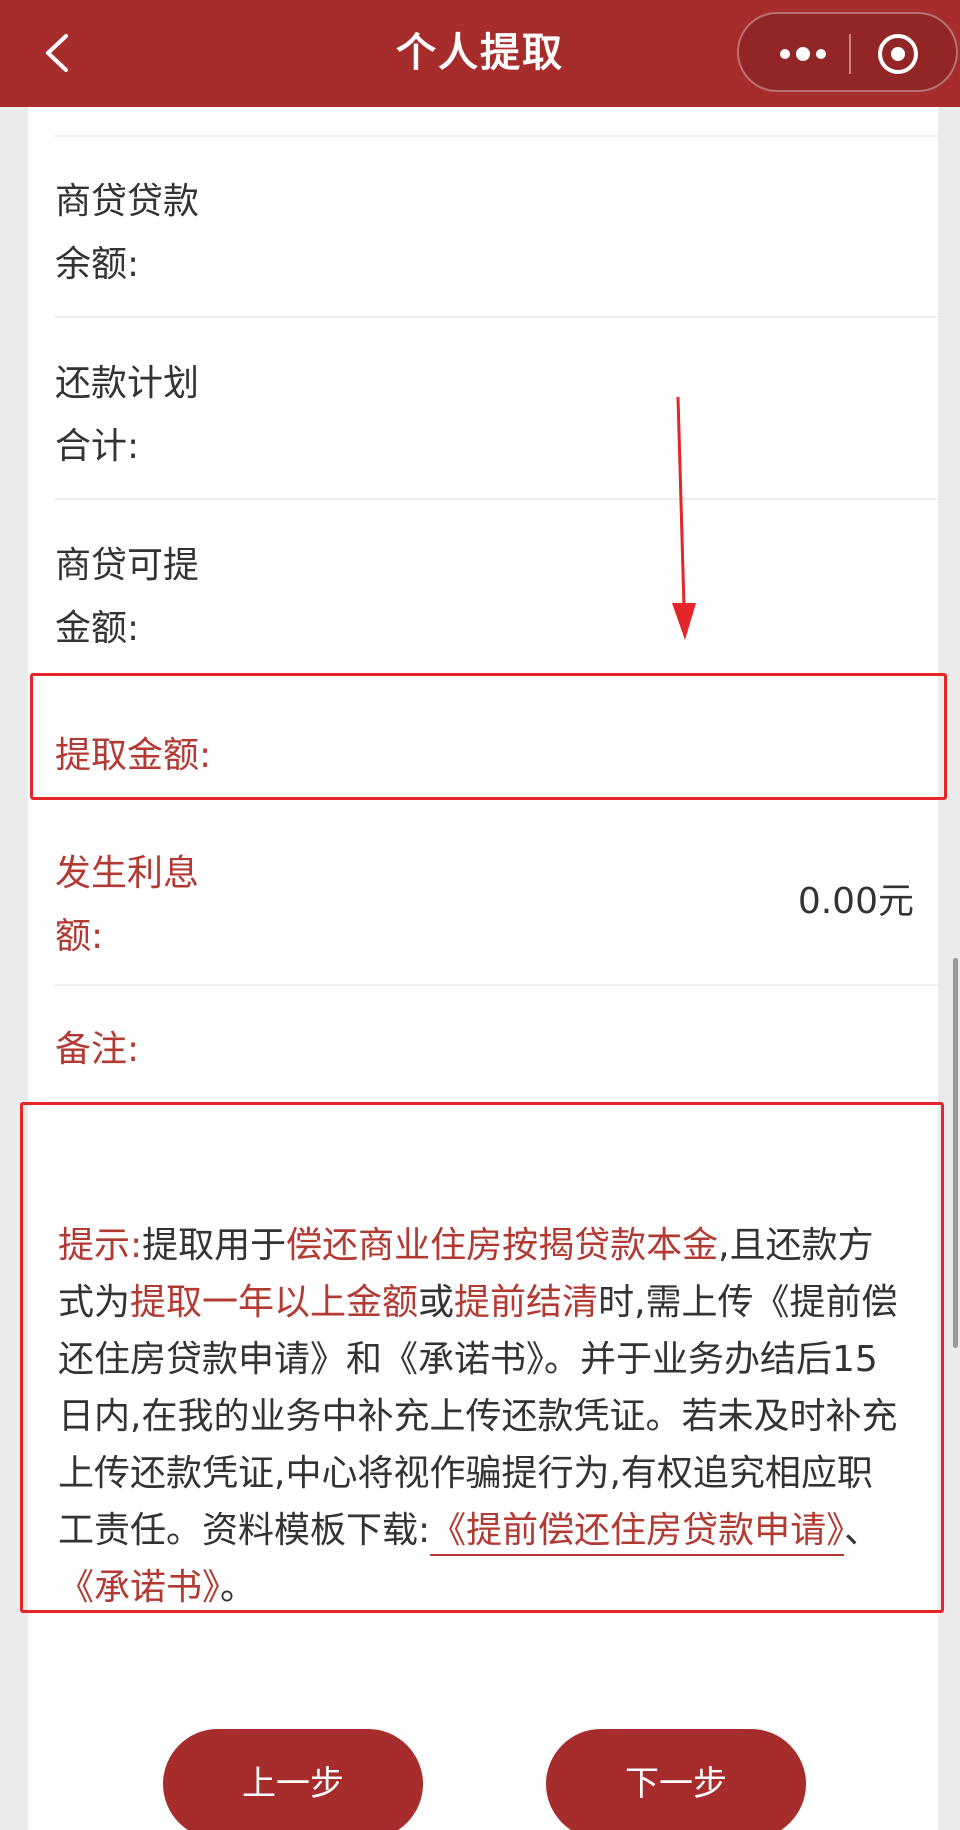  I want to click on extract-amount-highlight-box, so click(488, 736).